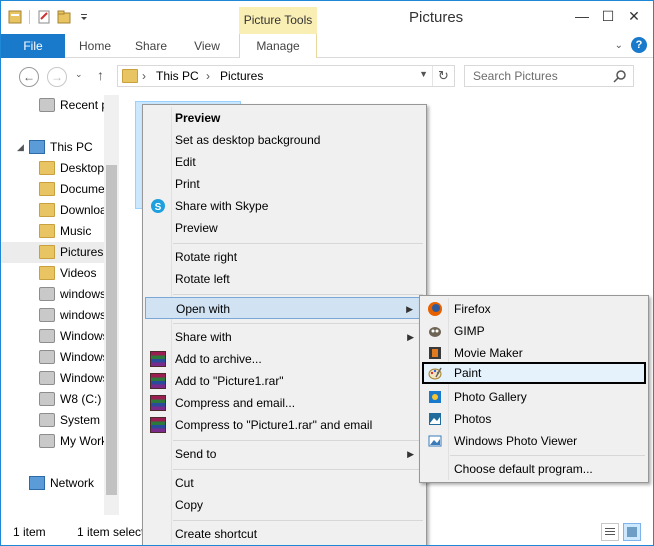  Describe the element at coordinates (60, 210) in the screenshot. I see `nav-downloads: Downloads` at that location.